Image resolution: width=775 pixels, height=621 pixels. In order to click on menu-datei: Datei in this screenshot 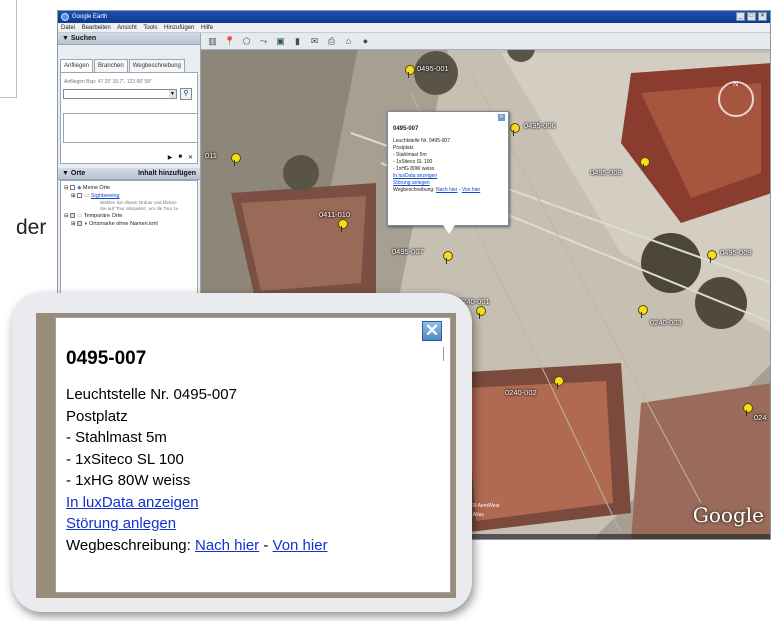, I will do `click(68, 28)`.